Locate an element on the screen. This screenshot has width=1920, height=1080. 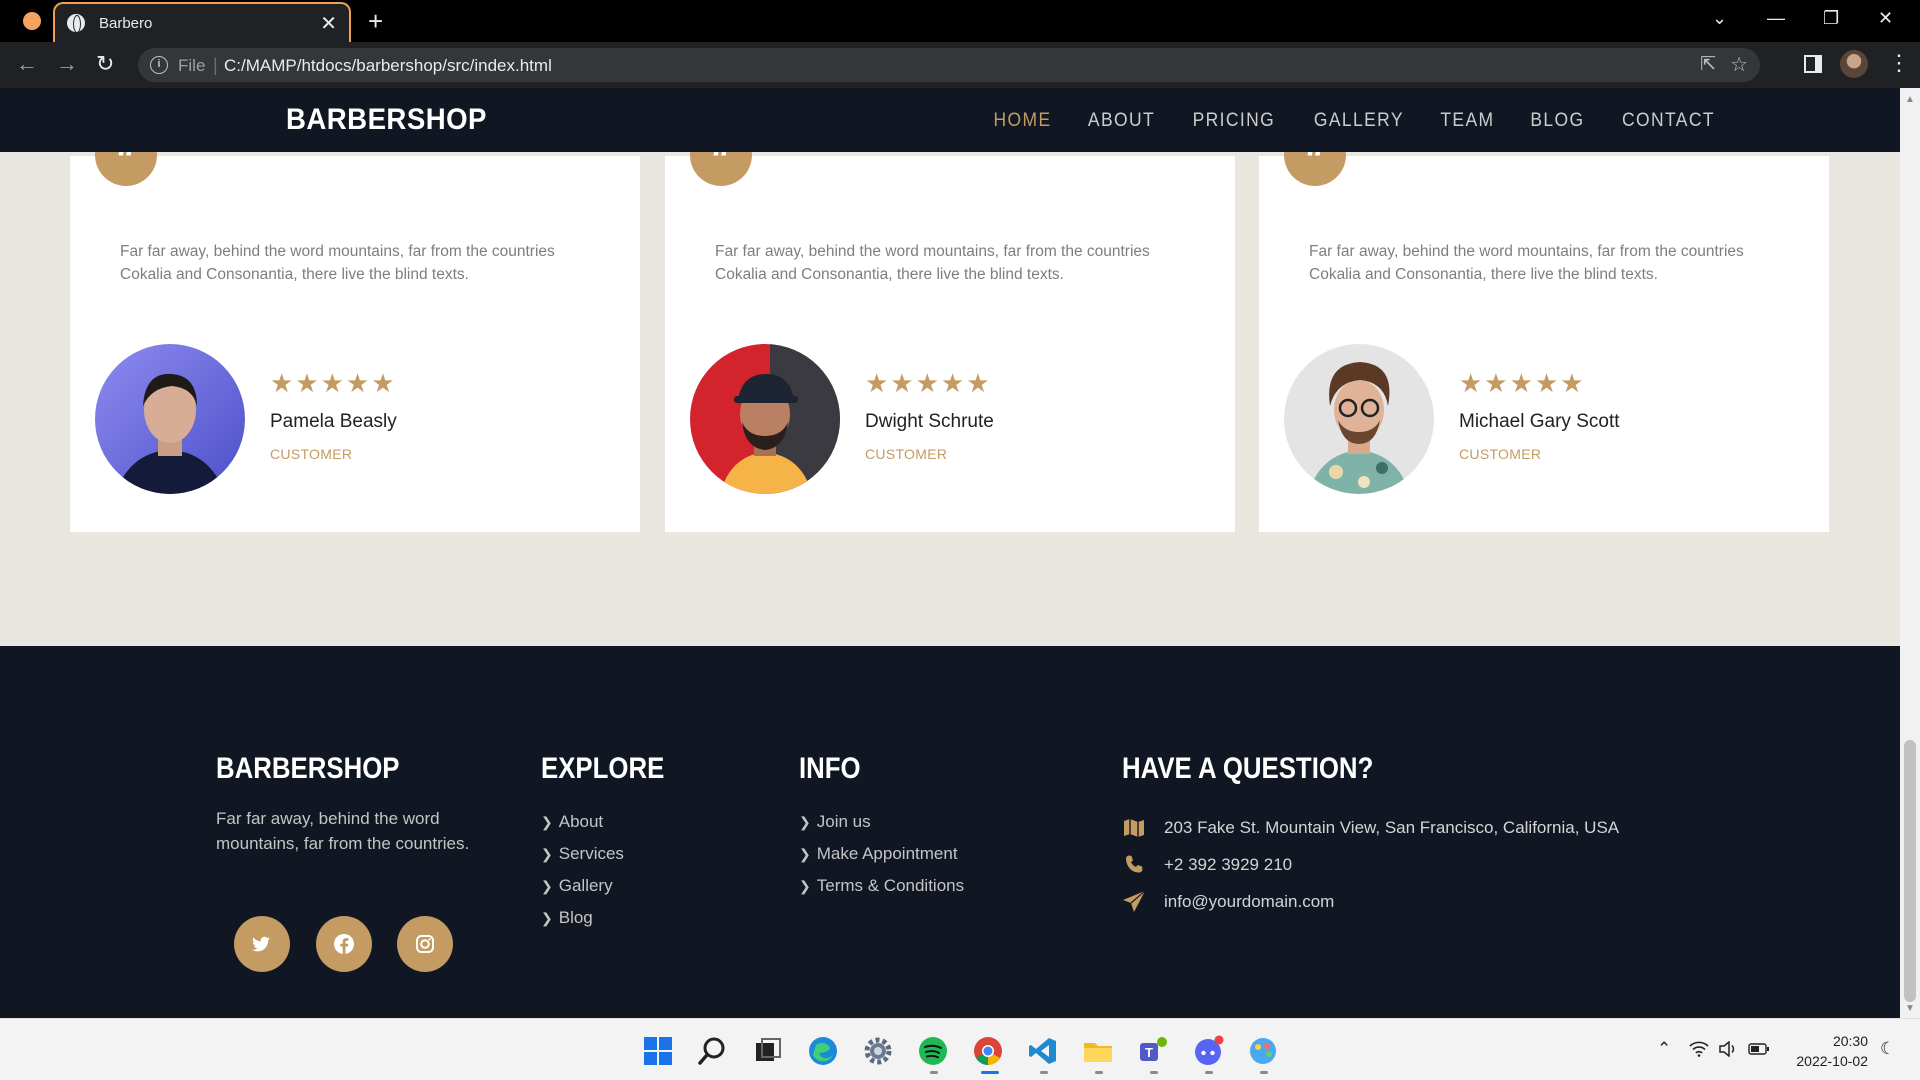
close-tab-button: ✕ is located at coordinates (328, 23).